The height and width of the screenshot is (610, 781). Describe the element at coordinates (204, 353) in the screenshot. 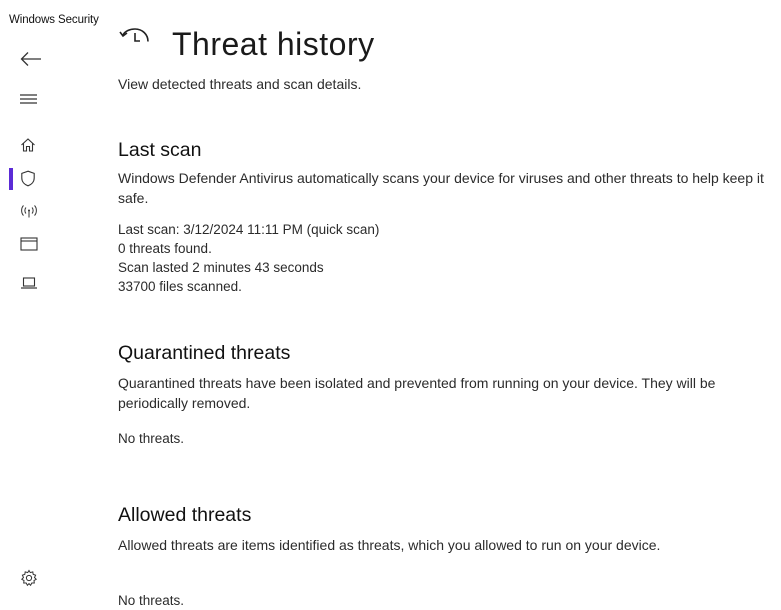

I see `quarantined-threats-heading: Quarantined threats` at that location.